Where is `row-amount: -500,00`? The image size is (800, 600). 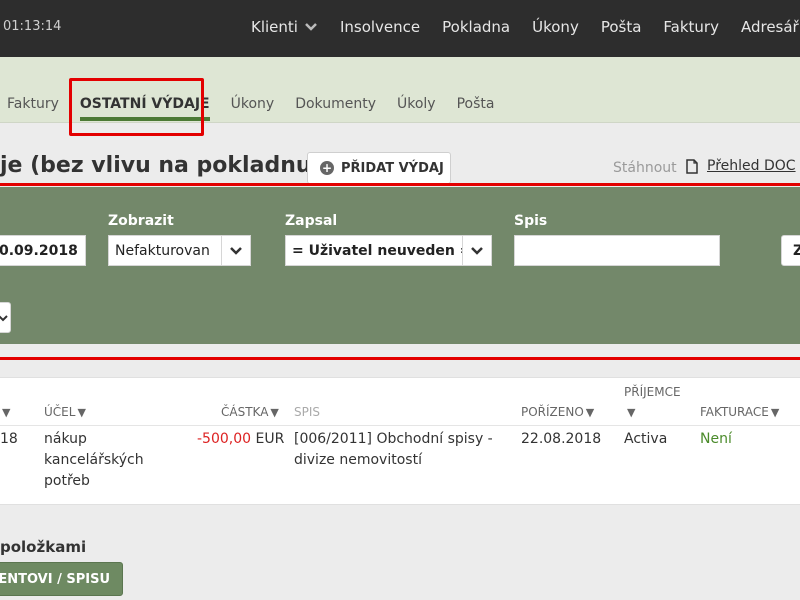
row-amount: -500,00 is located at coordinates (224, 439).